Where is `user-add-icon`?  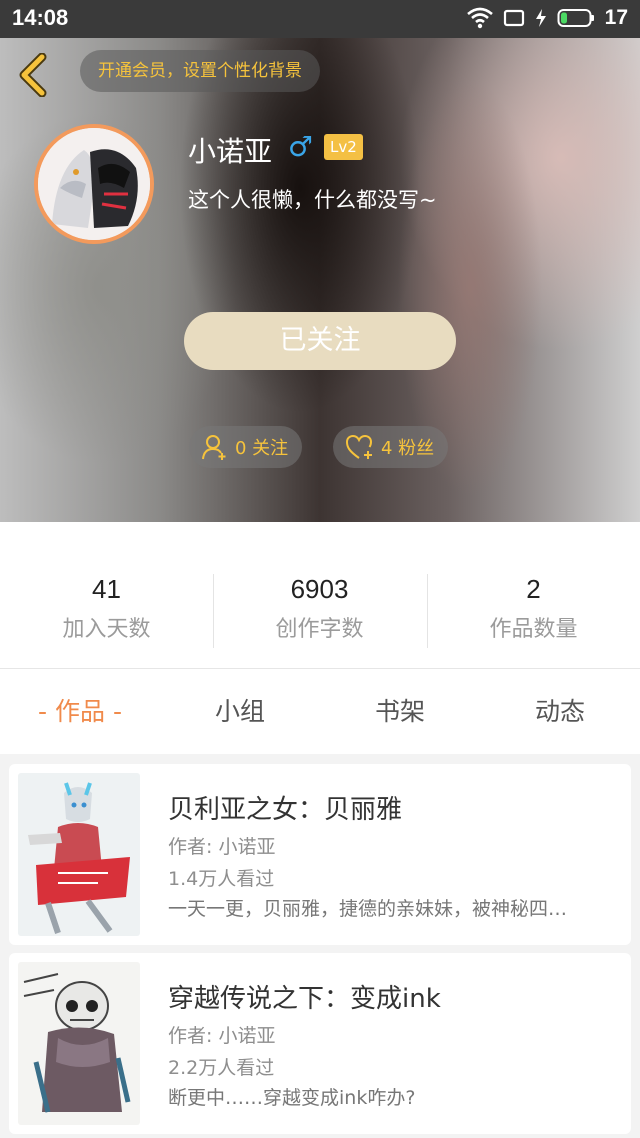 user-add-icon is located at coordinates (214, 447).